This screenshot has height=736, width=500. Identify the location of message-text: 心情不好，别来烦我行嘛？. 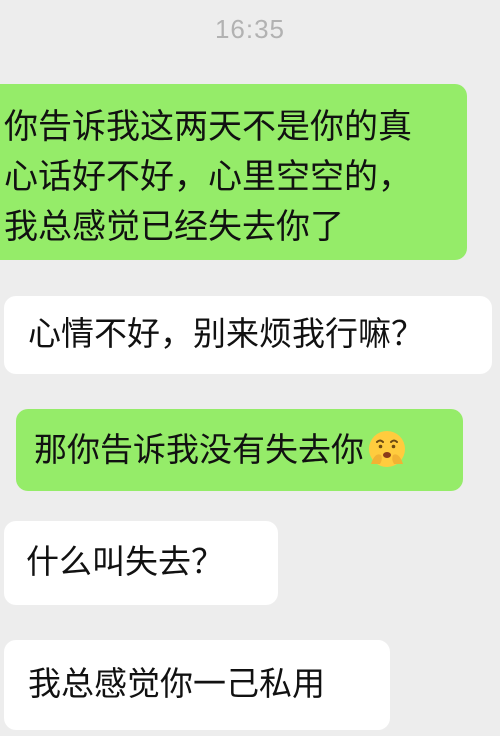
(226, 333).